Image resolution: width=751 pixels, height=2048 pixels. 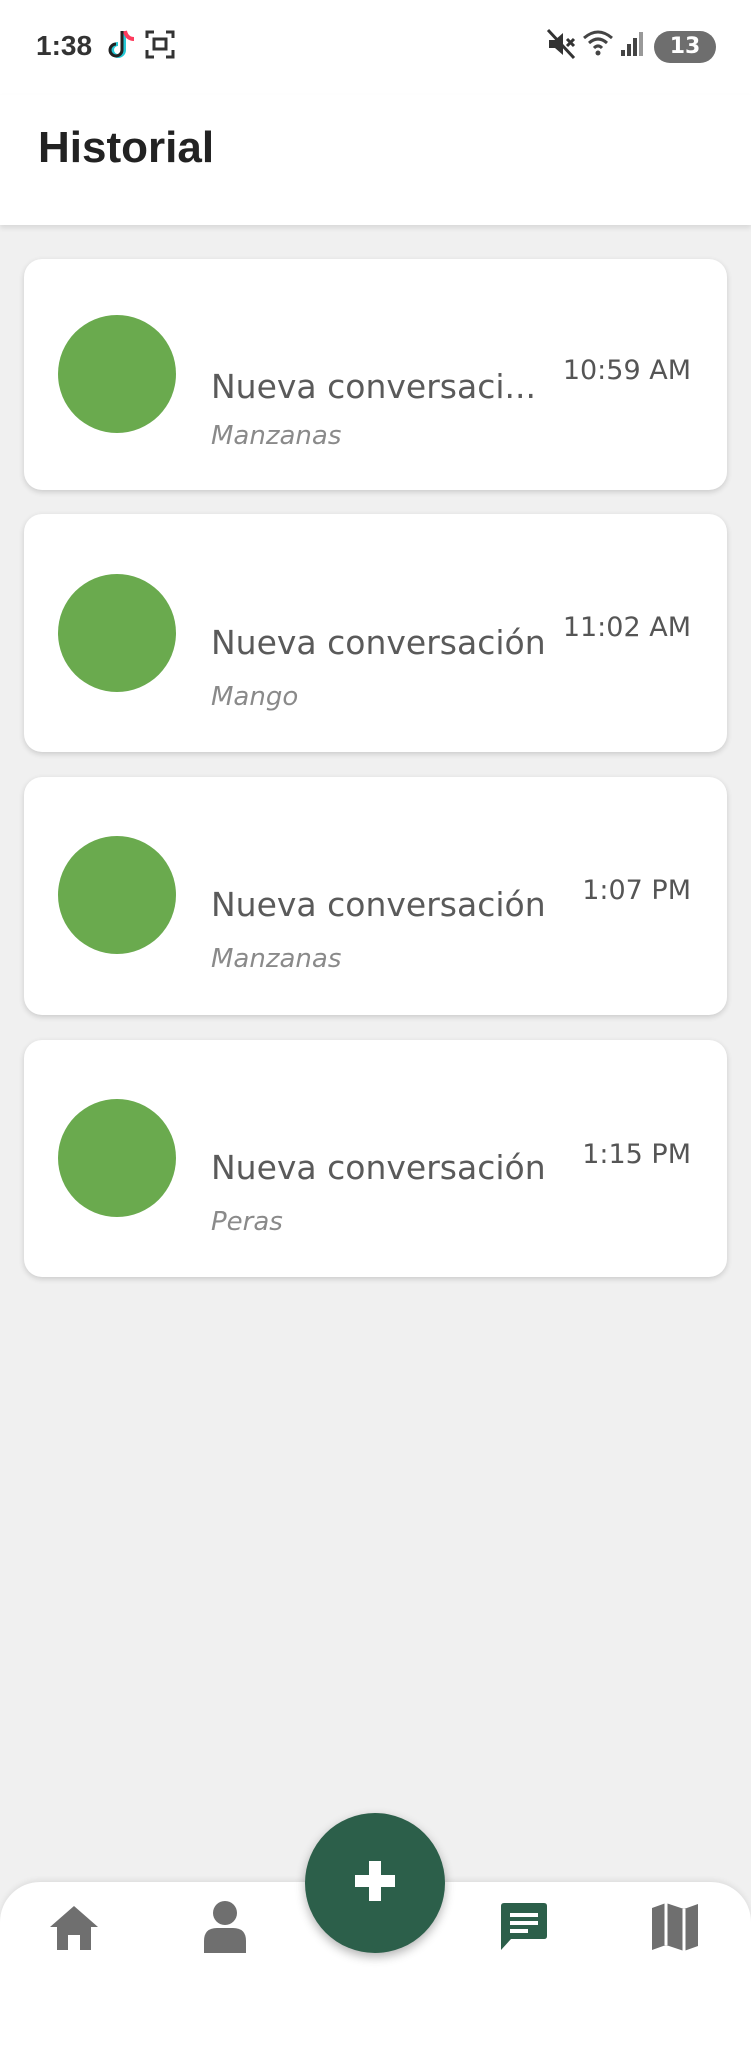 I want to click on wifi-icon, so click(x=598, y=45).